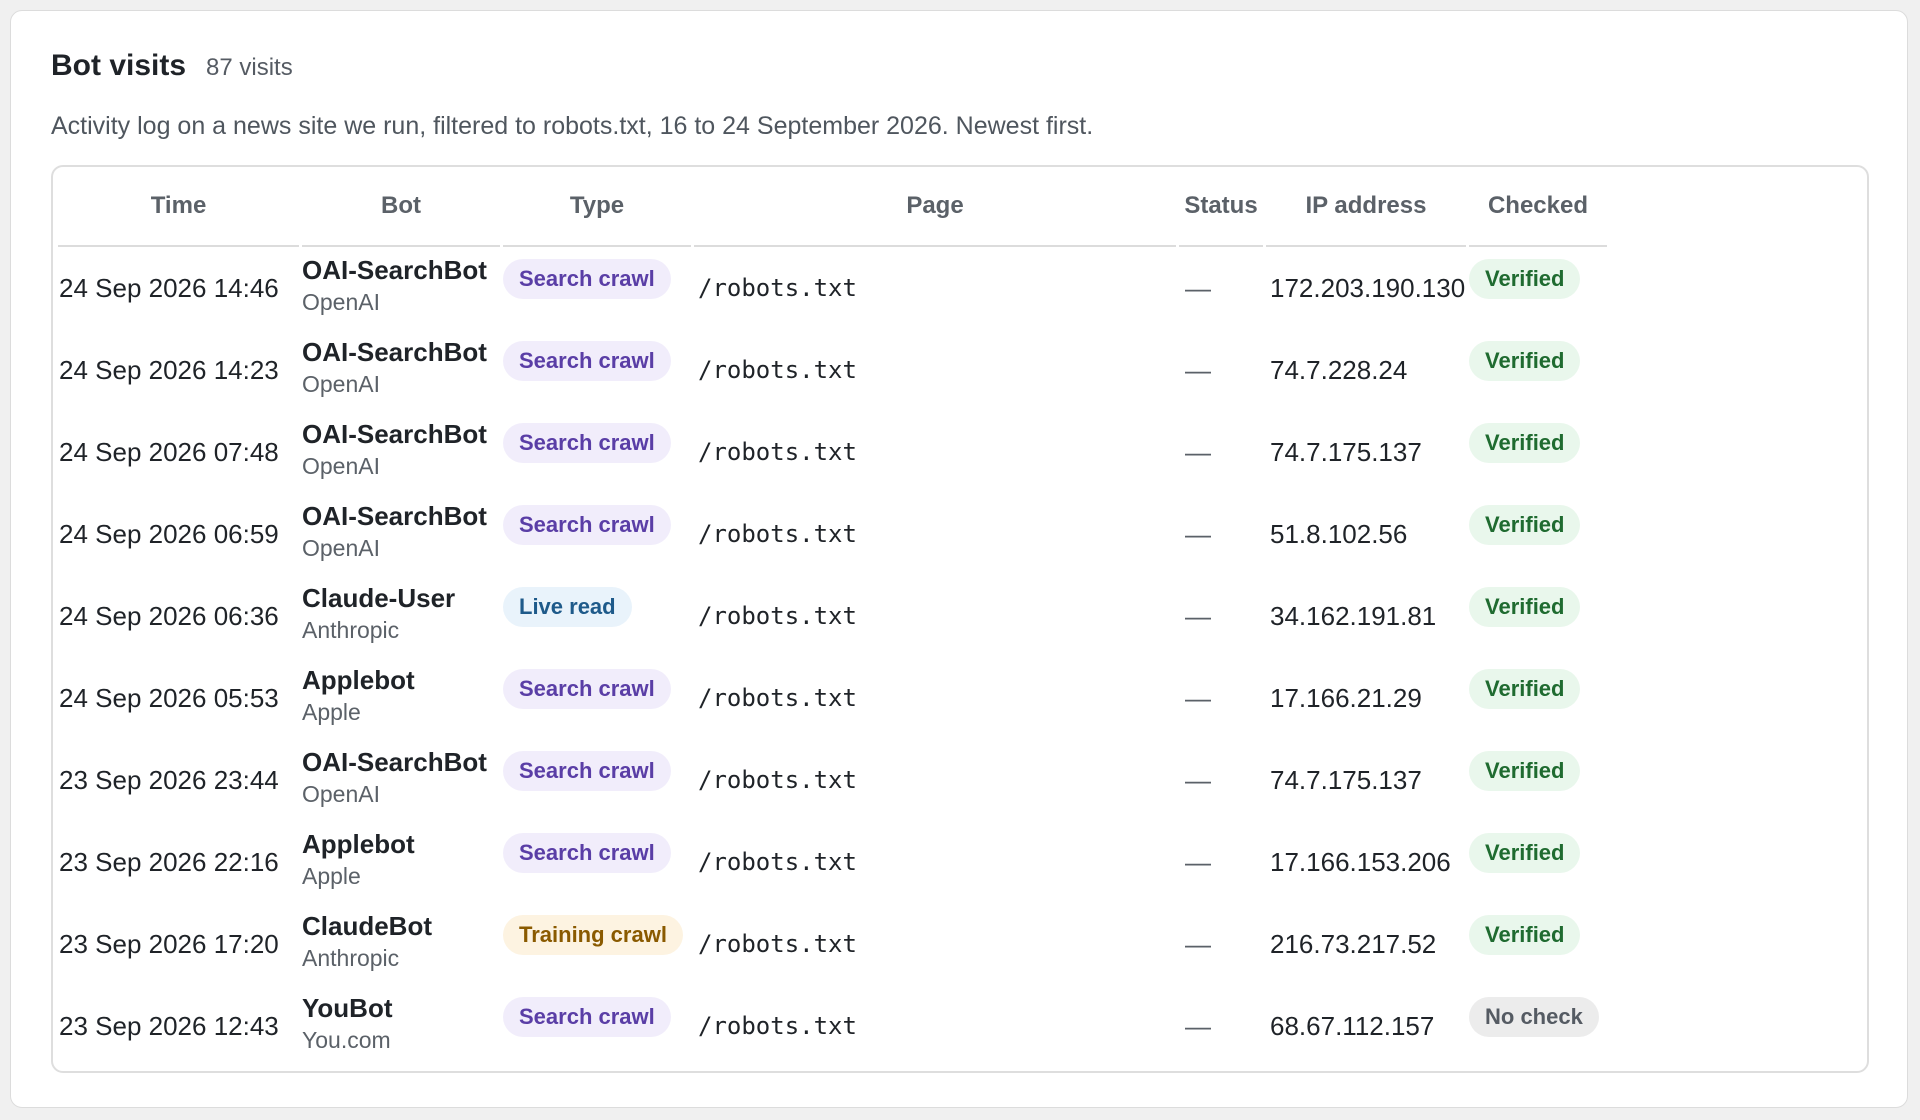  What do you see at coordinates (169, 369) in the screenshot?
I see `visit-time: 24 Sep 2026 14:23` at bounding box center [169, 369].